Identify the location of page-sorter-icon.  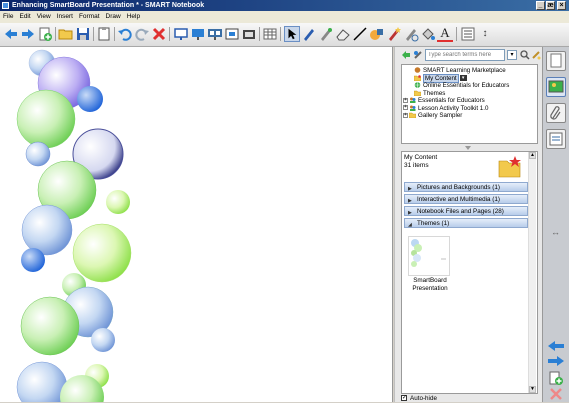
(556, 60).